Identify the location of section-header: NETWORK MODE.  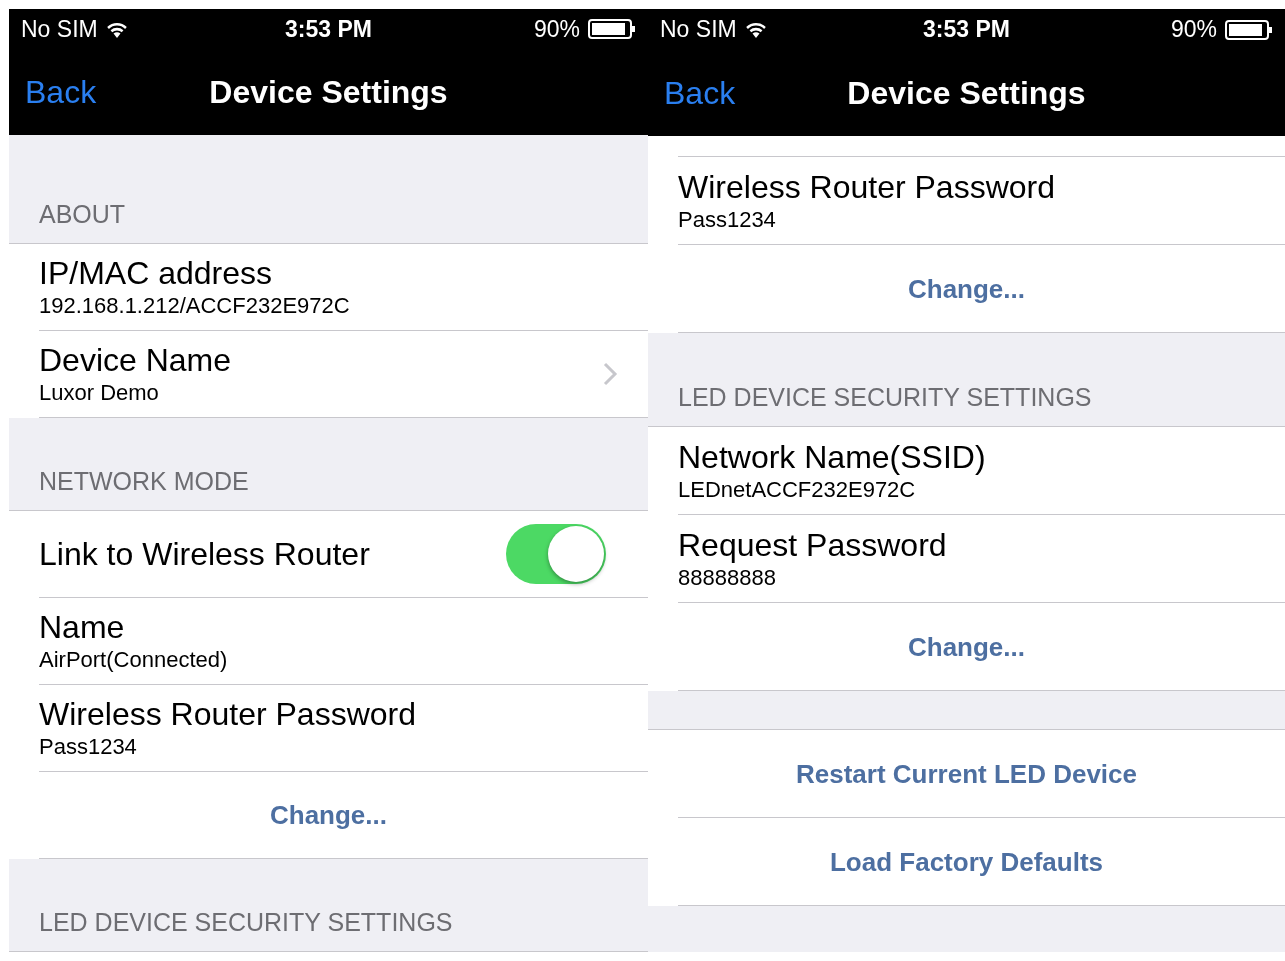
(144, 481).